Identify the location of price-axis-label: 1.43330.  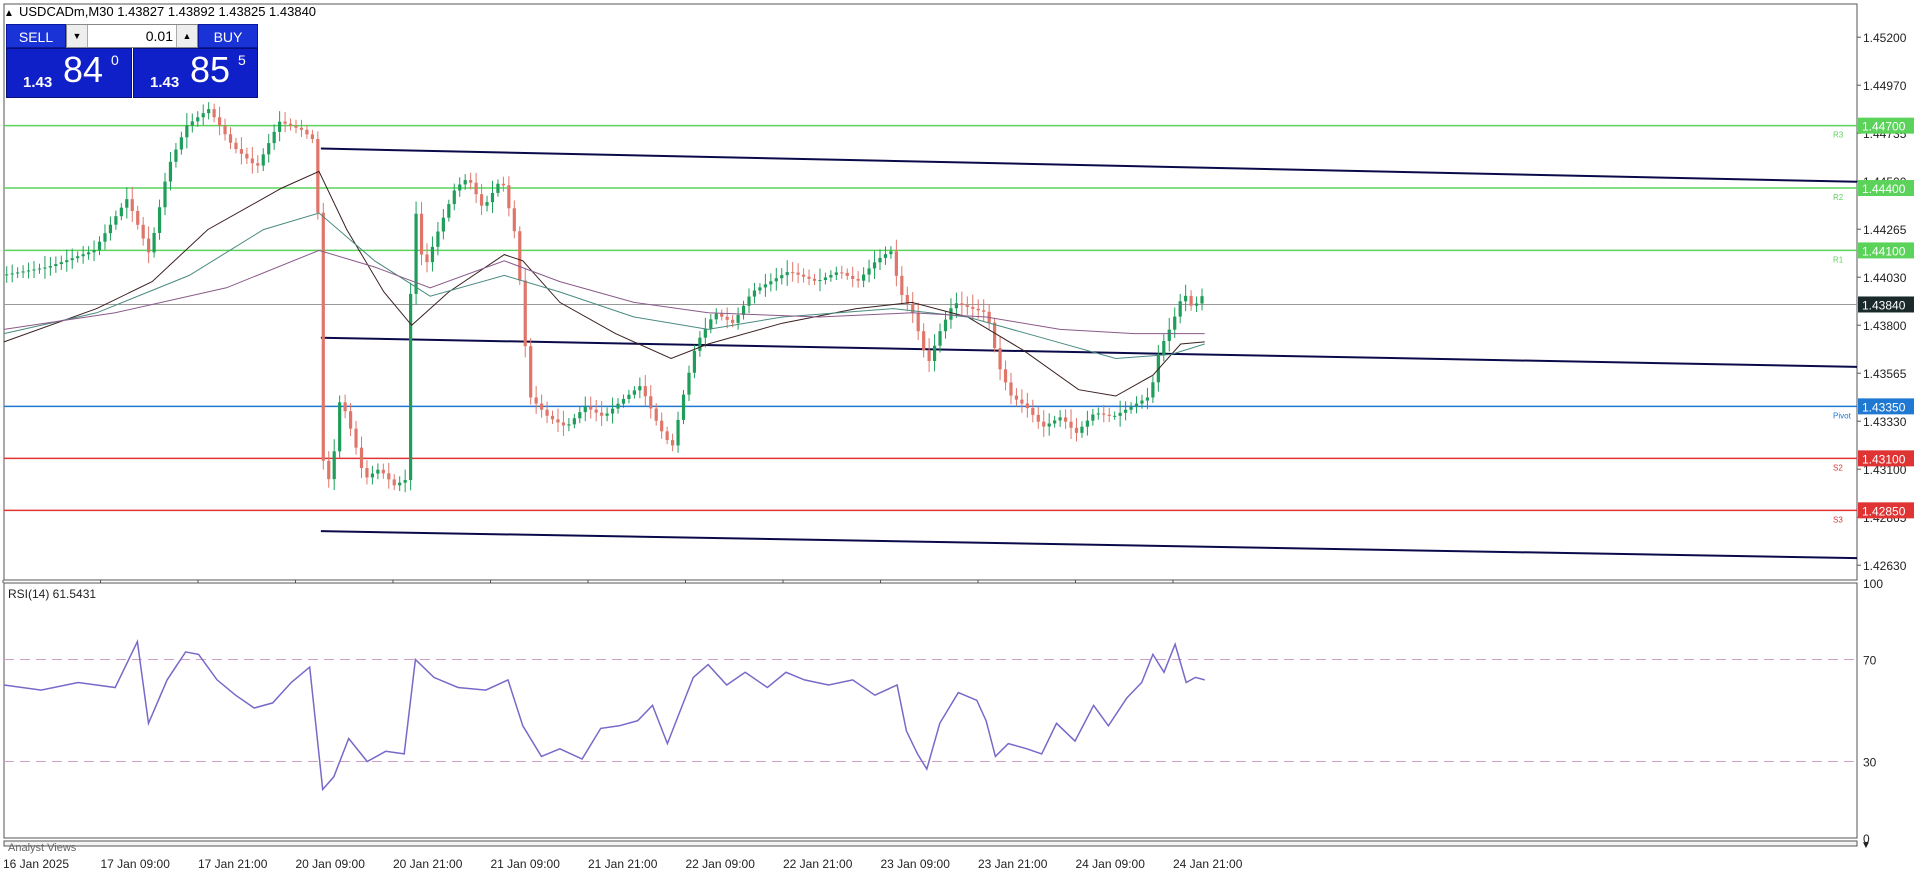
(1885, 422).